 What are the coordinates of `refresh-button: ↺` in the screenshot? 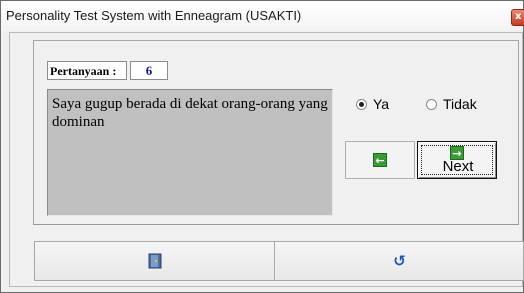 It's located at (399, 261).